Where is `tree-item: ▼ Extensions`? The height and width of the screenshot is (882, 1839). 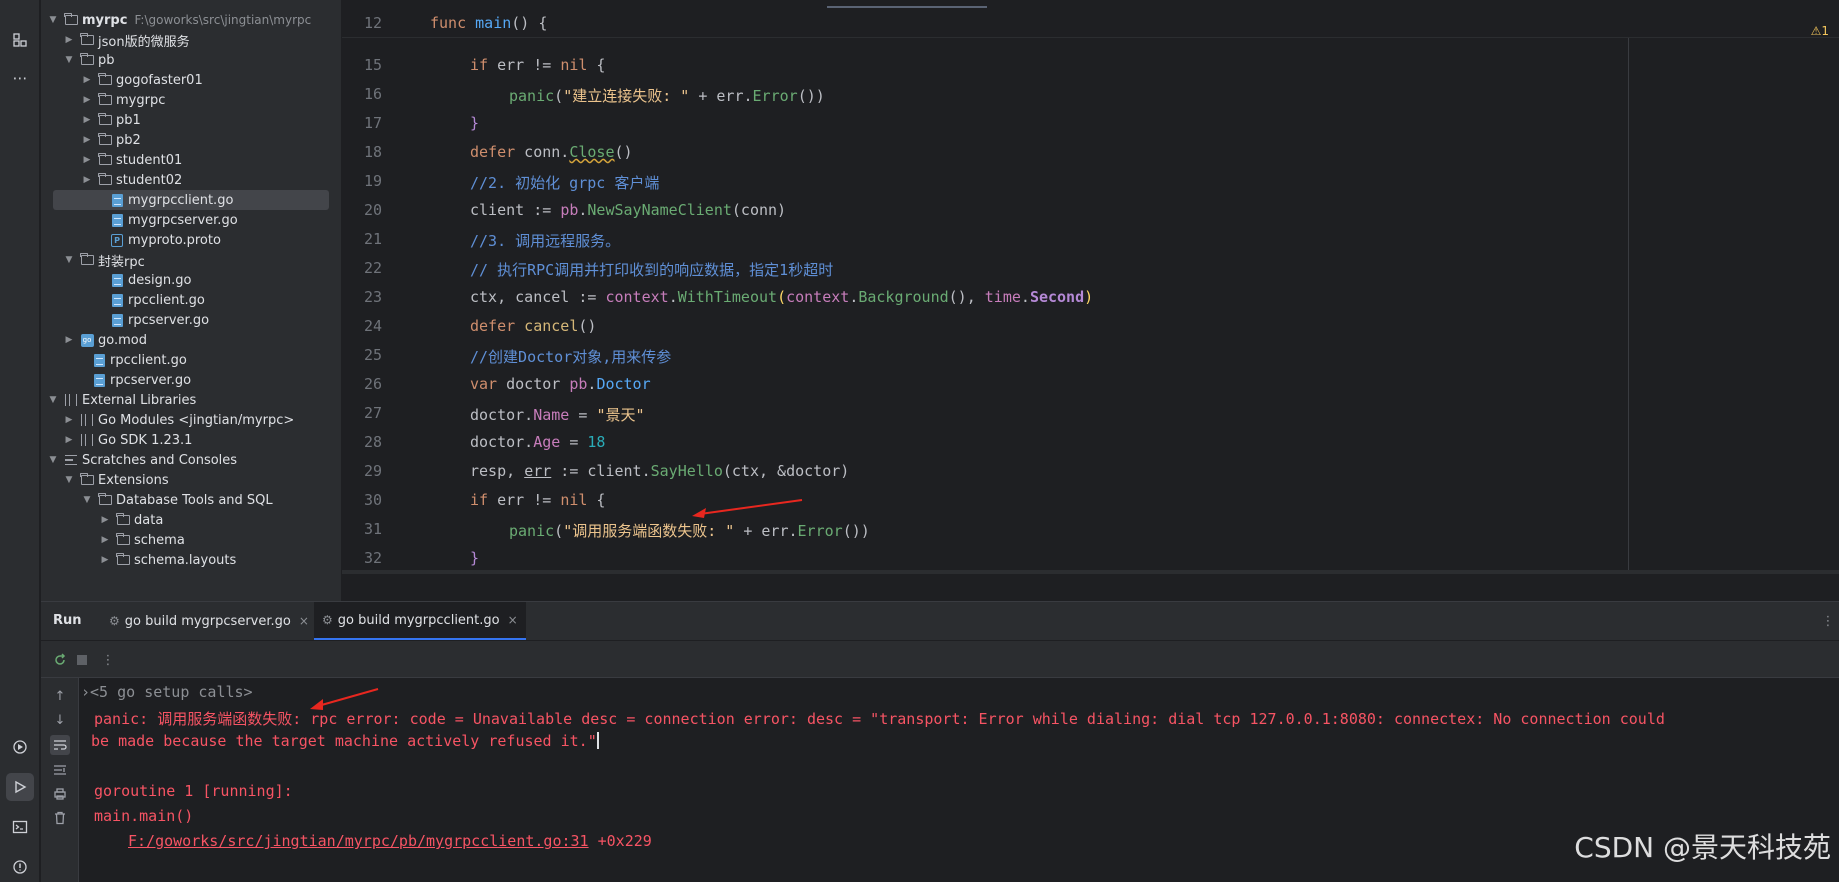
tree-item: ▼ Extensions is located at coordinates (191, 480).